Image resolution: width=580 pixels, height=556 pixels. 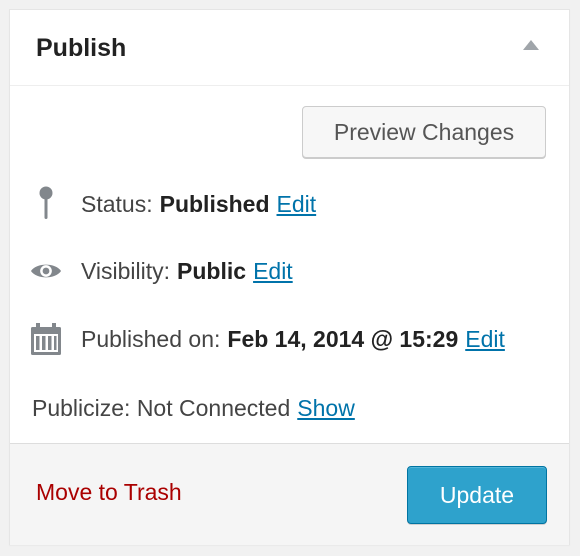 I want to click on published-on-value: Feb 14, 2014 @ 15:29, so click(x=343, y=338).